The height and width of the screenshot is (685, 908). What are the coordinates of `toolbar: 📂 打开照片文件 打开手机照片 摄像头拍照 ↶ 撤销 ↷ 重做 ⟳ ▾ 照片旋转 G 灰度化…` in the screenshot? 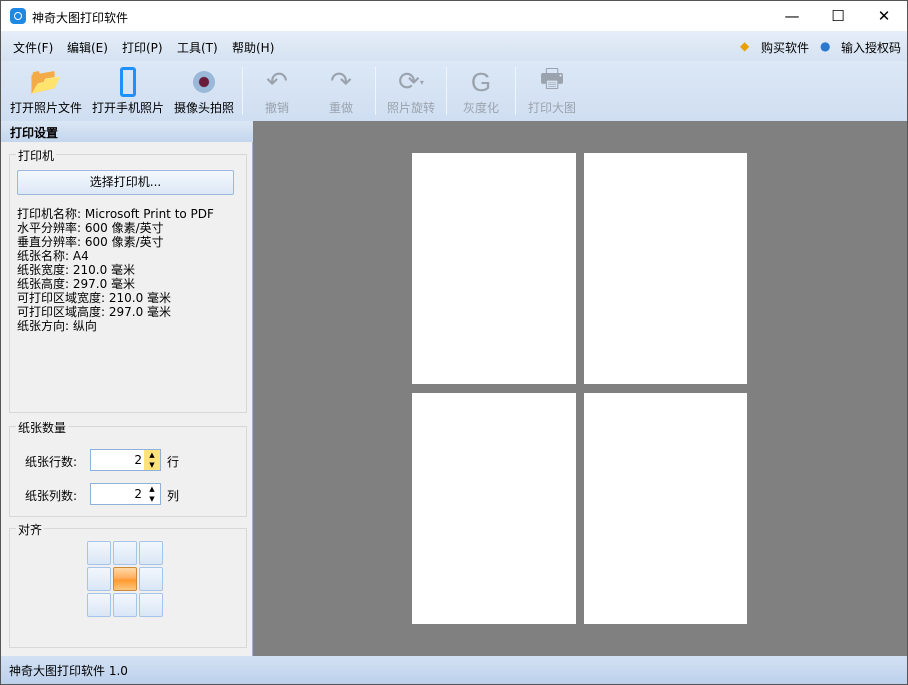 It's located at (454, 91).